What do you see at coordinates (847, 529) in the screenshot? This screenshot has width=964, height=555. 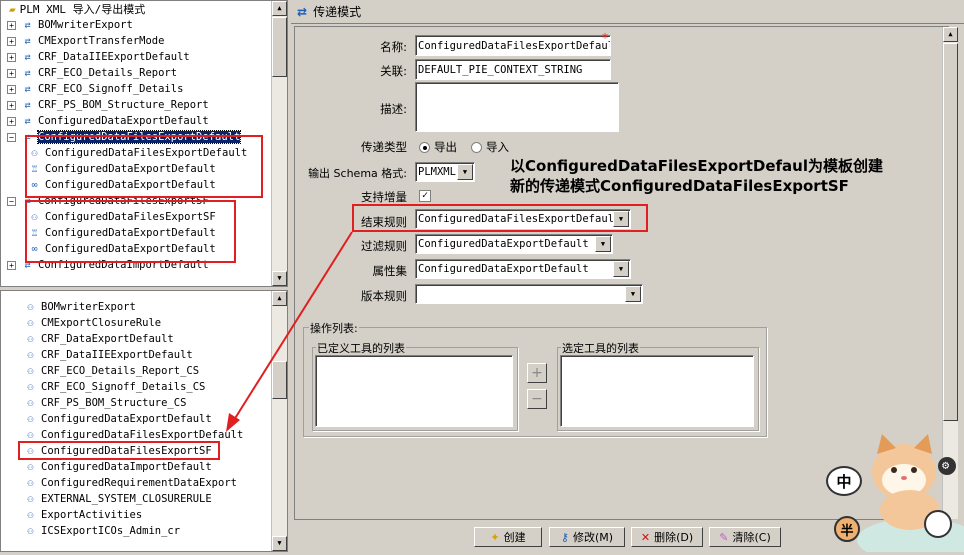 I see `half-width-badge: 半` at bounding box center [847, 529].